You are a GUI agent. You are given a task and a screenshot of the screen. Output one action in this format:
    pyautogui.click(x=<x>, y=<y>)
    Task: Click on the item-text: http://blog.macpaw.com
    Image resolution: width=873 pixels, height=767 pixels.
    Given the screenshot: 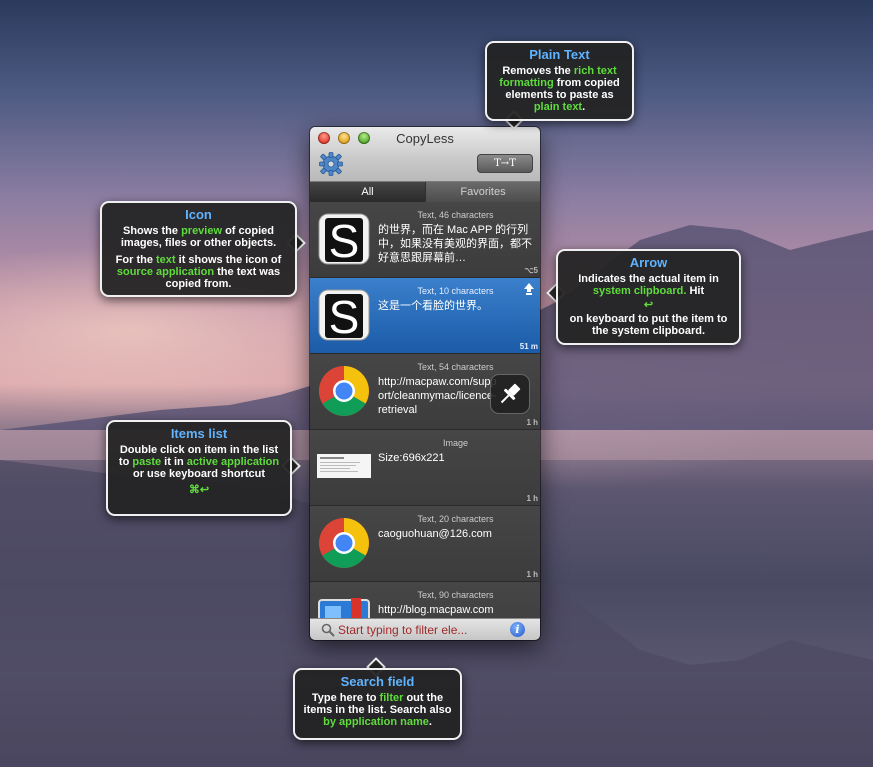 What is the action you would take?
    pyautogui.click(x=436, y=610)
    